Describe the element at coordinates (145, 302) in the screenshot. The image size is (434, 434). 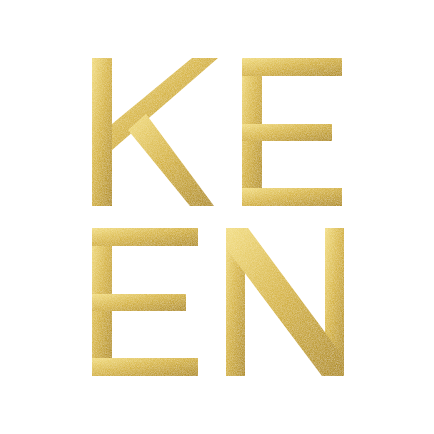
I see `letter-e-bottom` at that location.